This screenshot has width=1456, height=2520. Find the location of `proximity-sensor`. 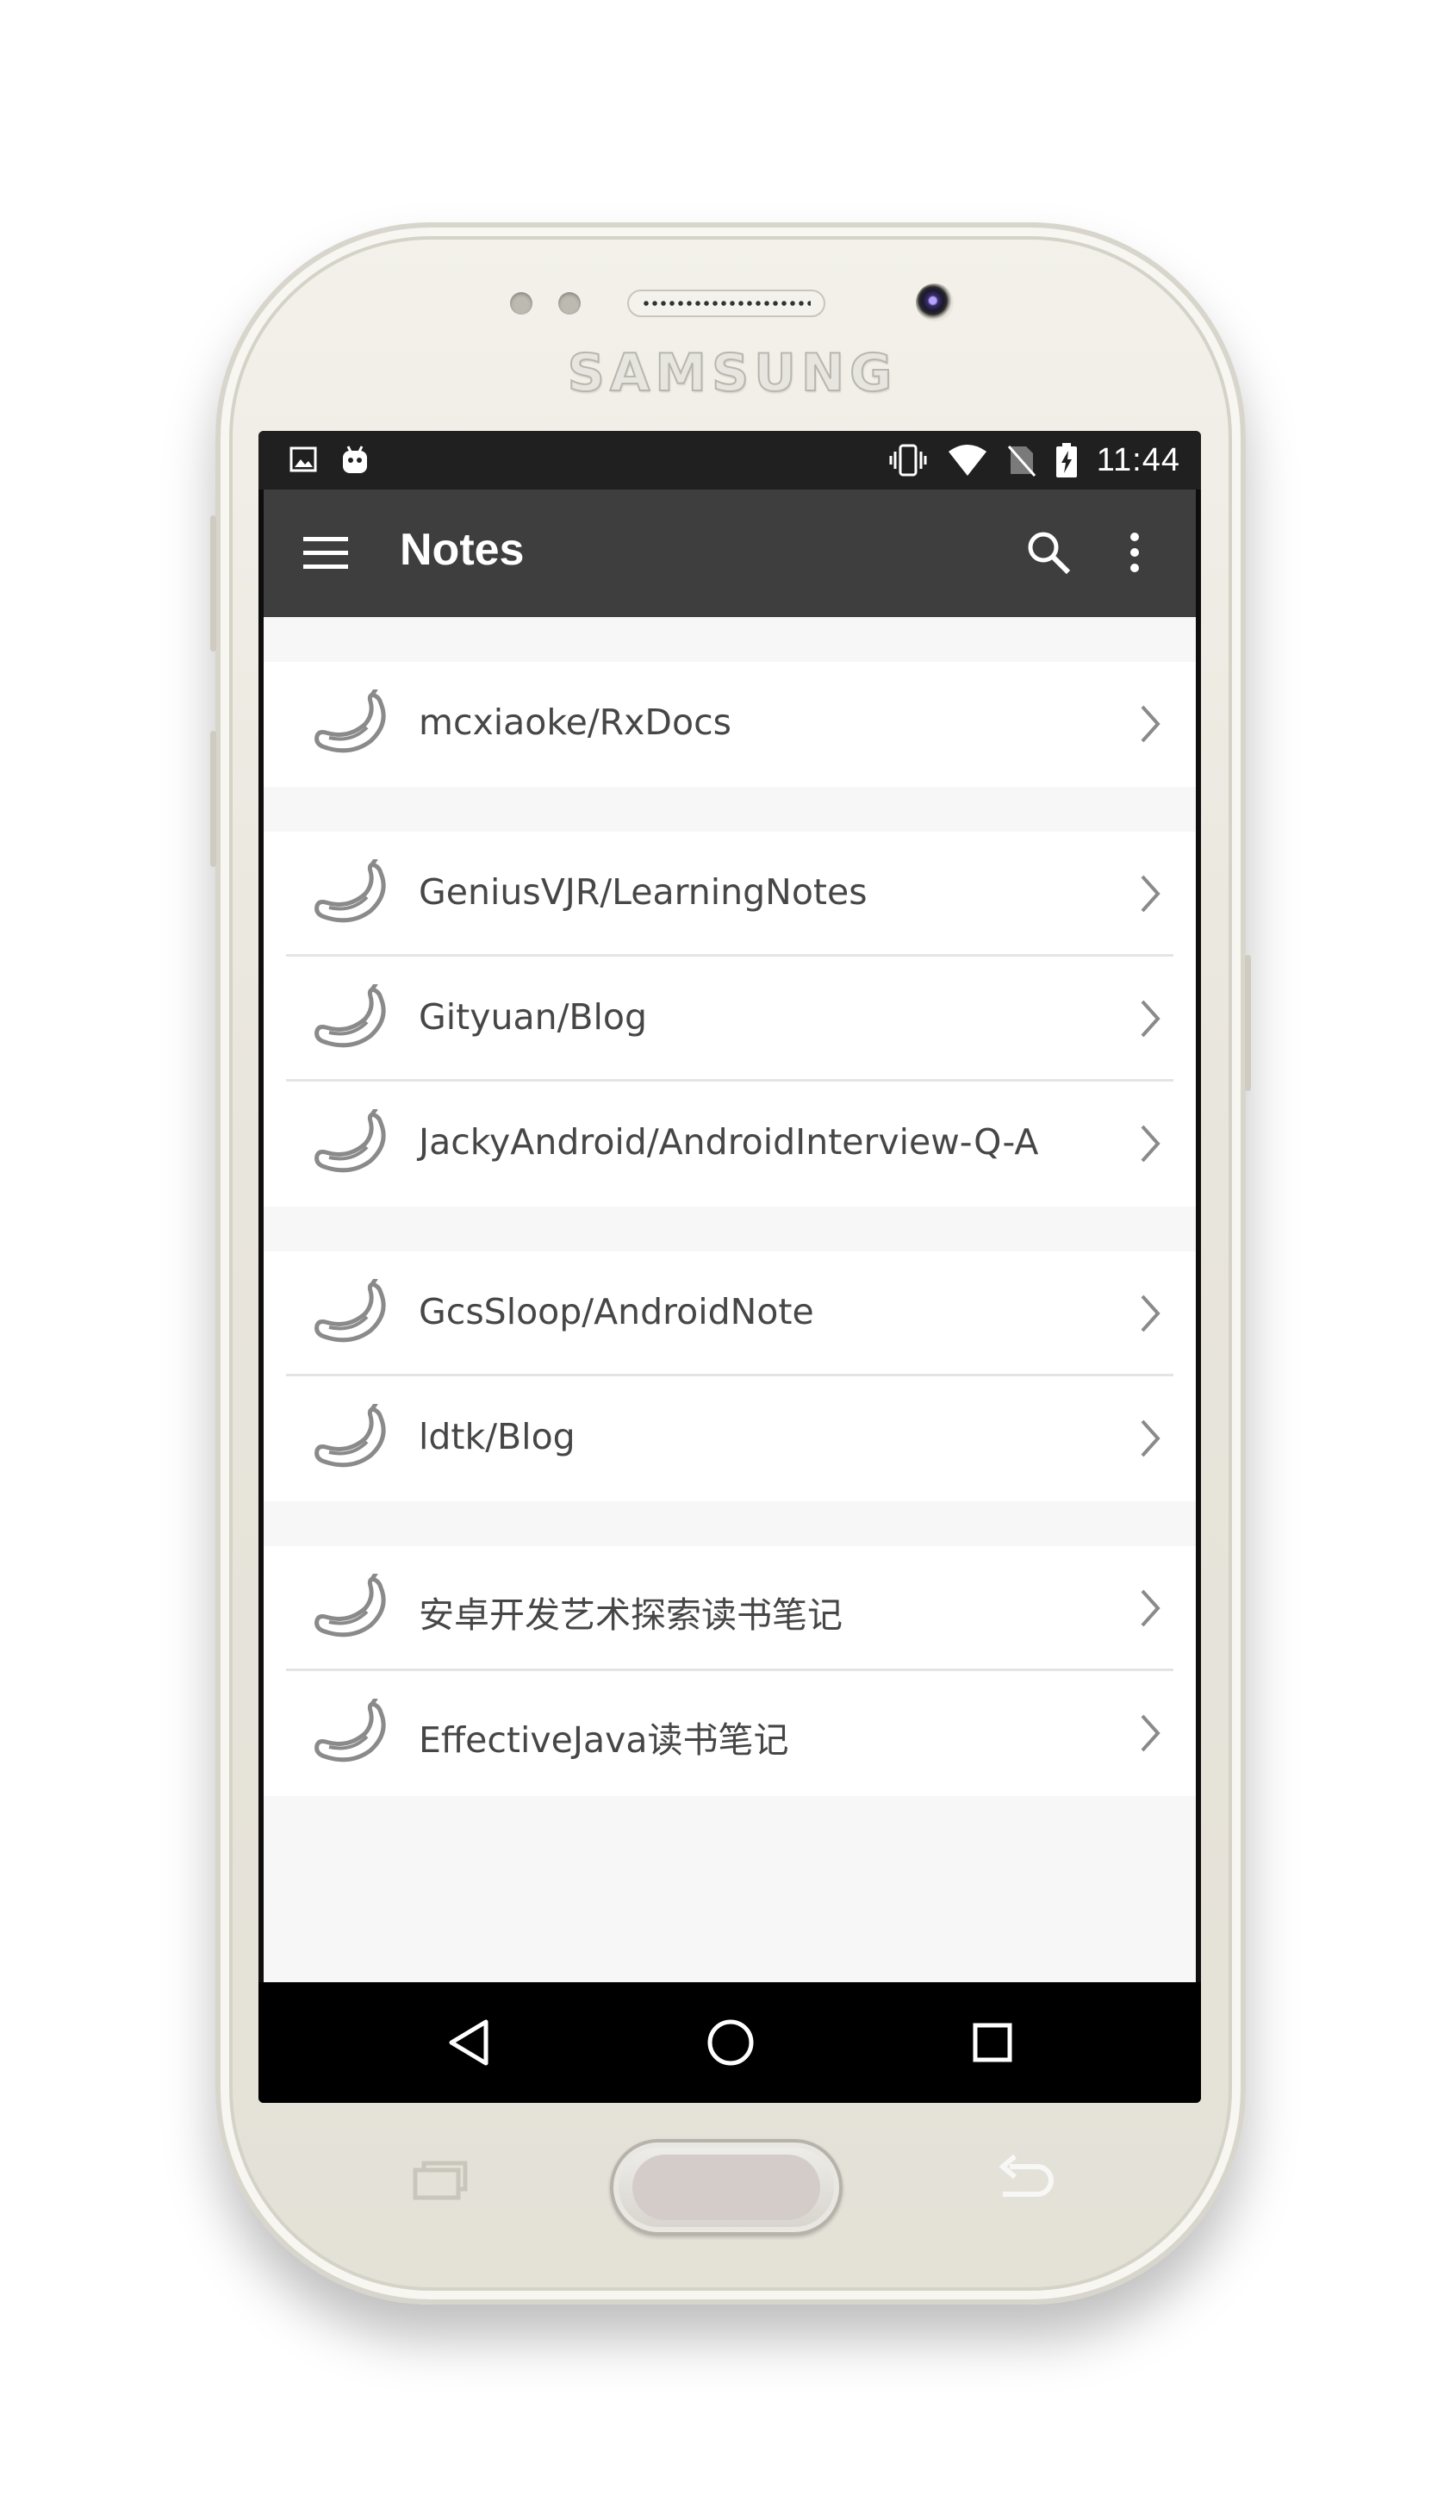

proximity-sensor is located at coordinates (521, 304).